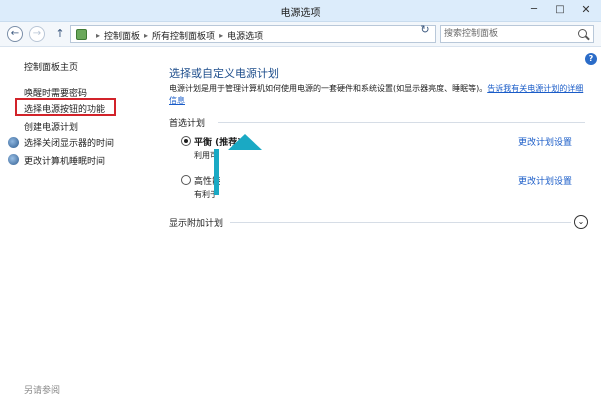 The image size is (601, 394). Describe the element at coordinates (425, 29) in the screenshot. I see `refresh-button: ↻` at that location.